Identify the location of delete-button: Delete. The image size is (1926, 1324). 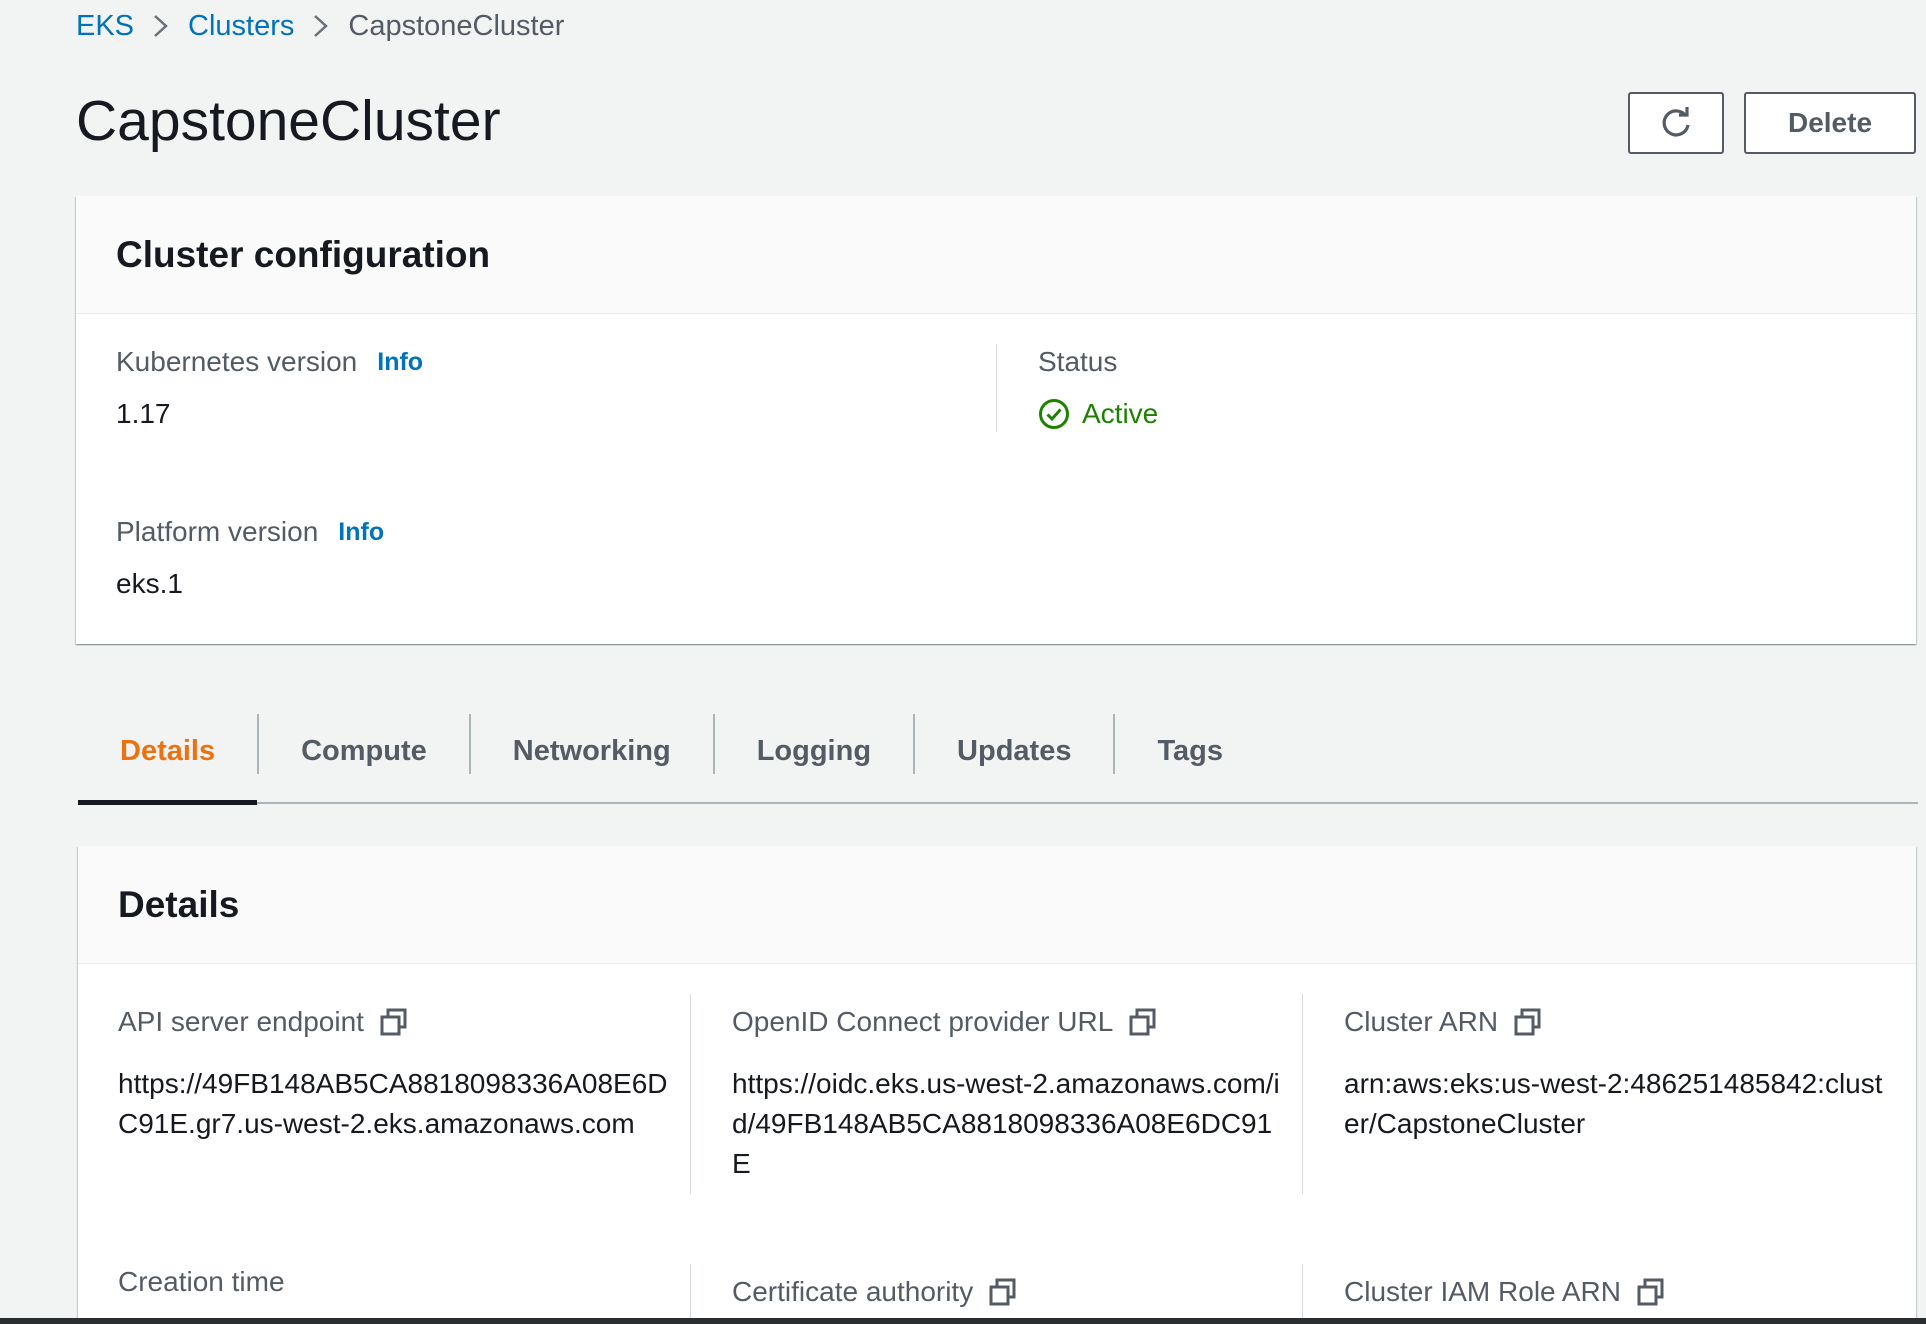
(1830, 123).